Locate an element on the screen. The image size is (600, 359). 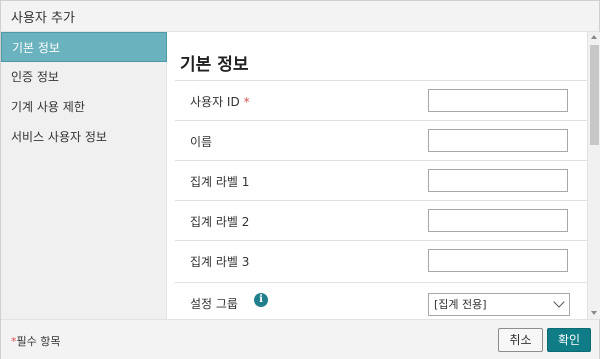
field-row-agg-label-3: 집계 라벨 3 is located at coordinates (381, 260).